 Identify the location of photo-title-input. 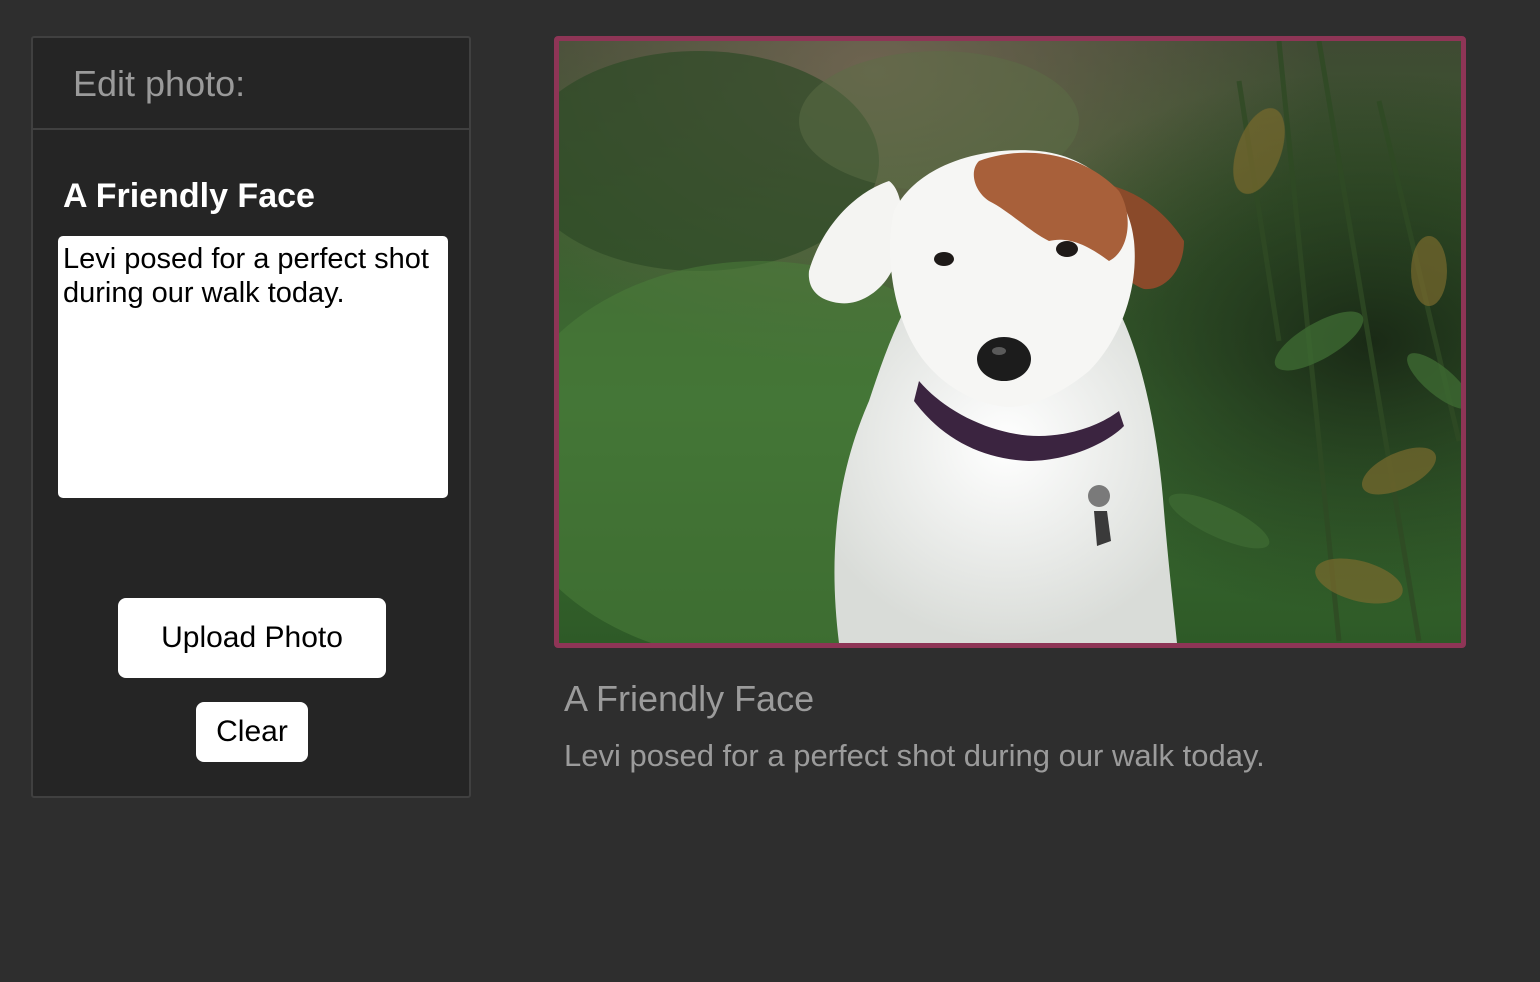
(253, 196).